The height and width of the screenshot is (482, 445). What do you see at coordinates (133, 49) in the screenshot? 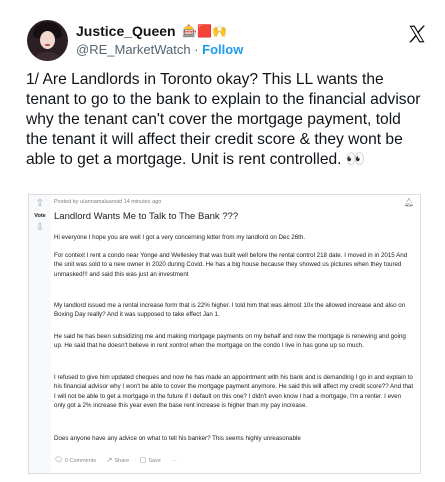
I see `author-handle: @RE_MarketWatch` at bounding box center [133, 49].